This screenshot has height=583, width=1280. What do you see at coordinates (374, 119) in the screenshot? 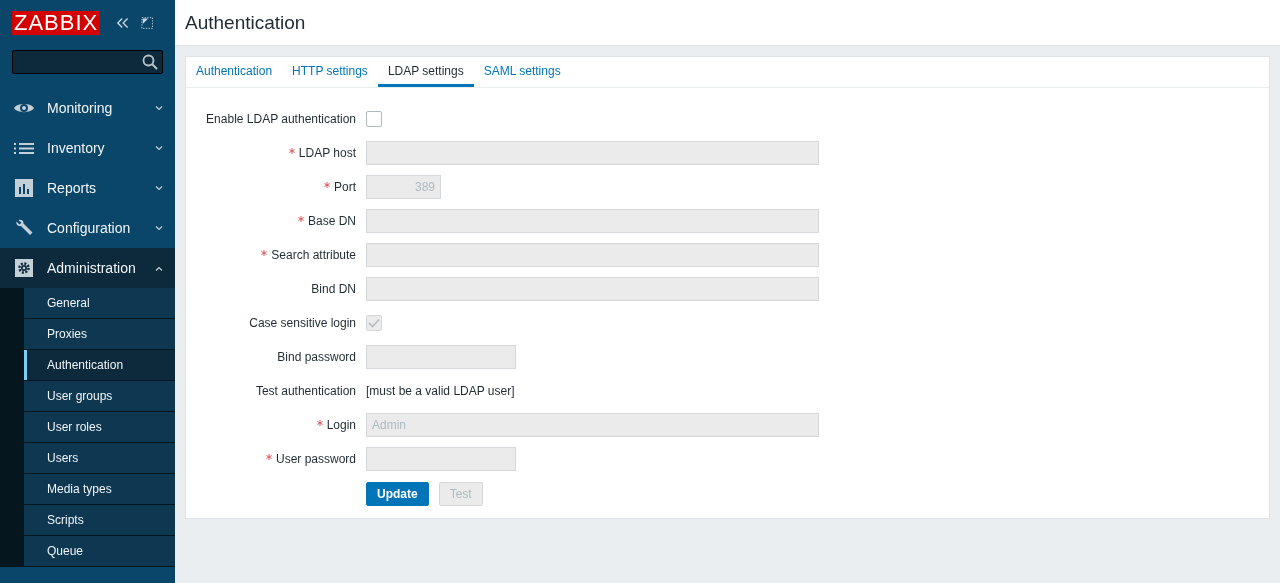
I see `checkbox` at bounding box center [374, 119].